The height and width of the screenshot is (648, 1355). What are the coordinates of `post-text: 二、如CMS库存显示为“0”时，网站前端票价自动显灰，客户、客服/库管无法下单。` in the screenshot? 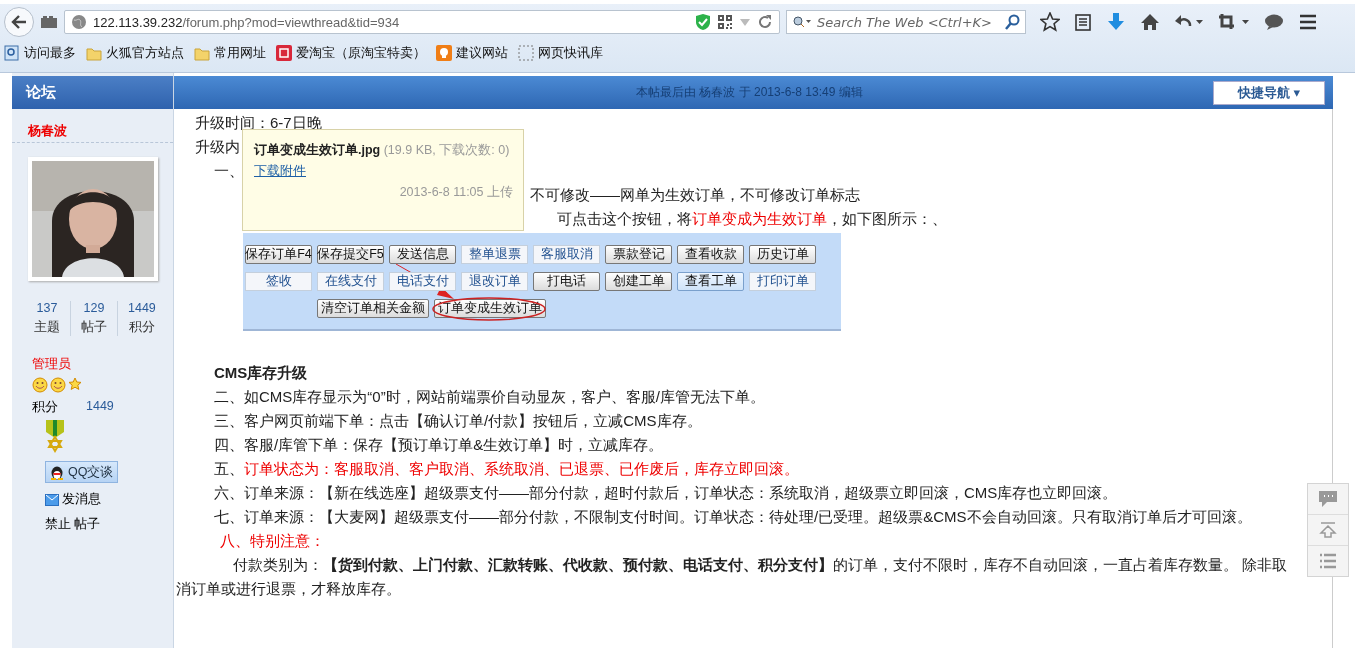 It's located at (489, 396).